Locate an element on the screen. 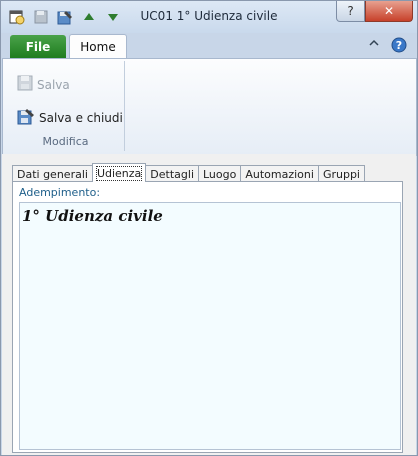 Image resolution: width=418 pixels, height=456 pixels. save-label: Salva is located at coordinates (53, 84).